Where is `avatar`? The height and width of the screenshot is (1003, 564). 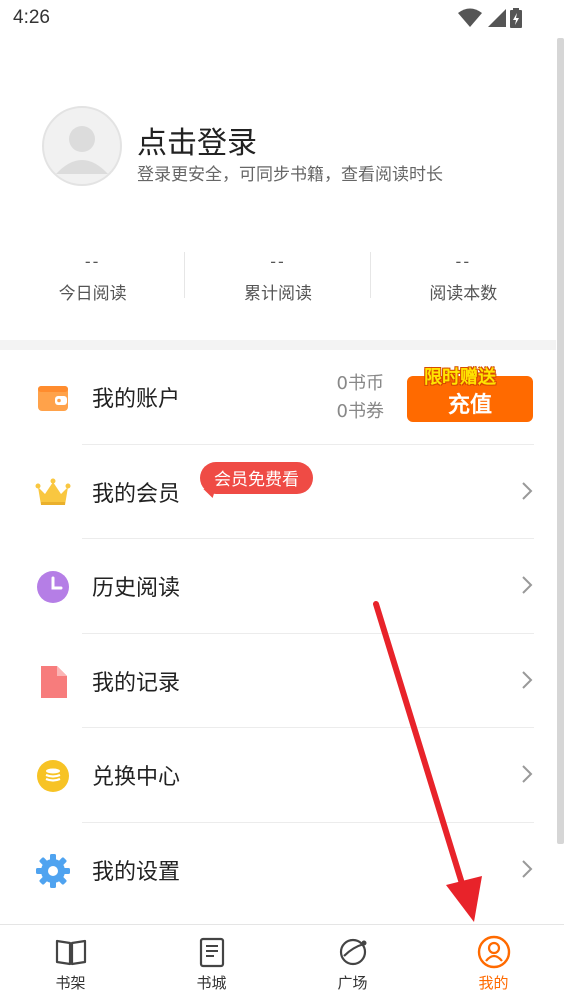 avatar is located at coordinates (82, 146).